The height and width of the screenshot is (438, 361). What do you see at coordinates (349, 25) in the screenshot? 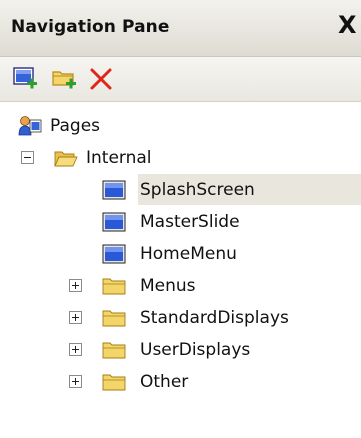
I see `close-button: X` at bounding box center [349, 25].